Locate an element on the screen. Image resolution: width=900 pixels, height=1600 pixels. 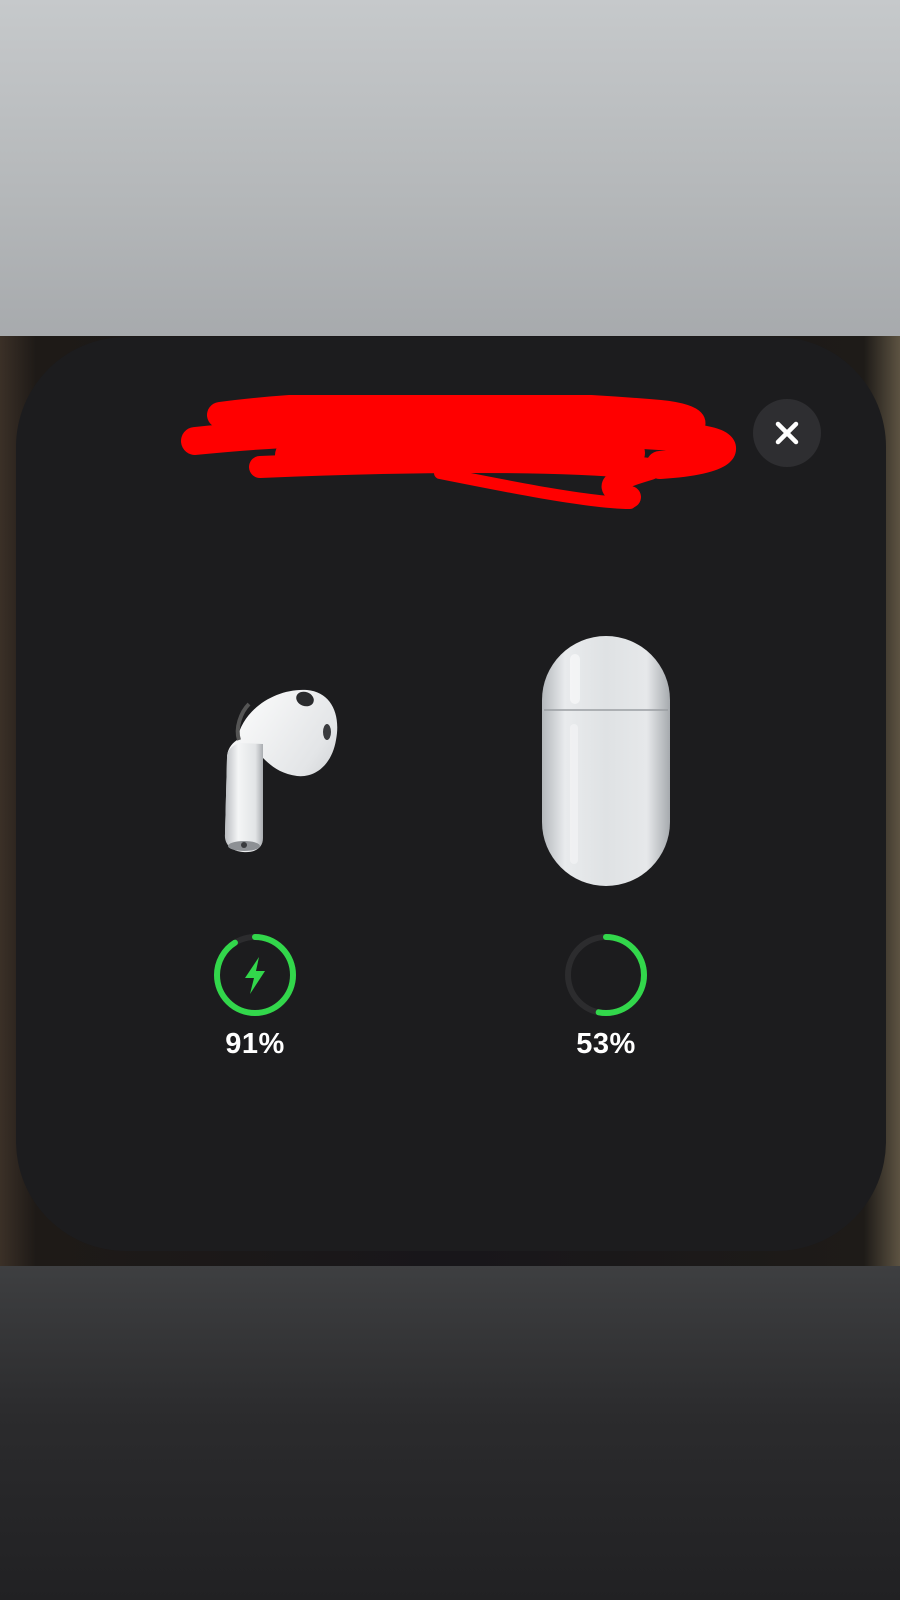
close-button is located at coordinates (787, 433).